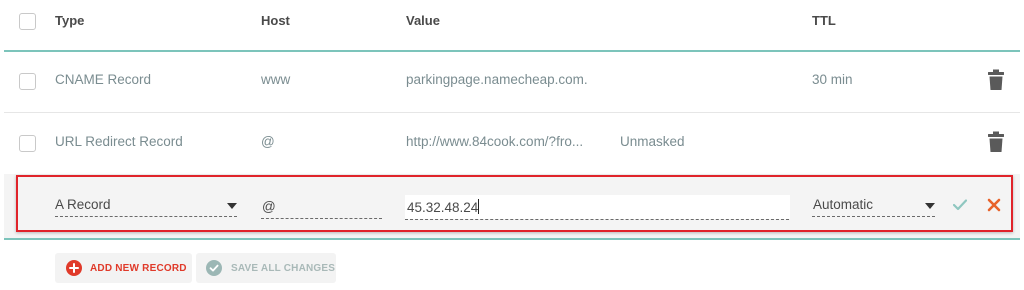 The width and height of the screenshot is (1024, 290). Describe the element at coordinates (423, 20) in the screenshot. I see `header-value: Value` at that location.